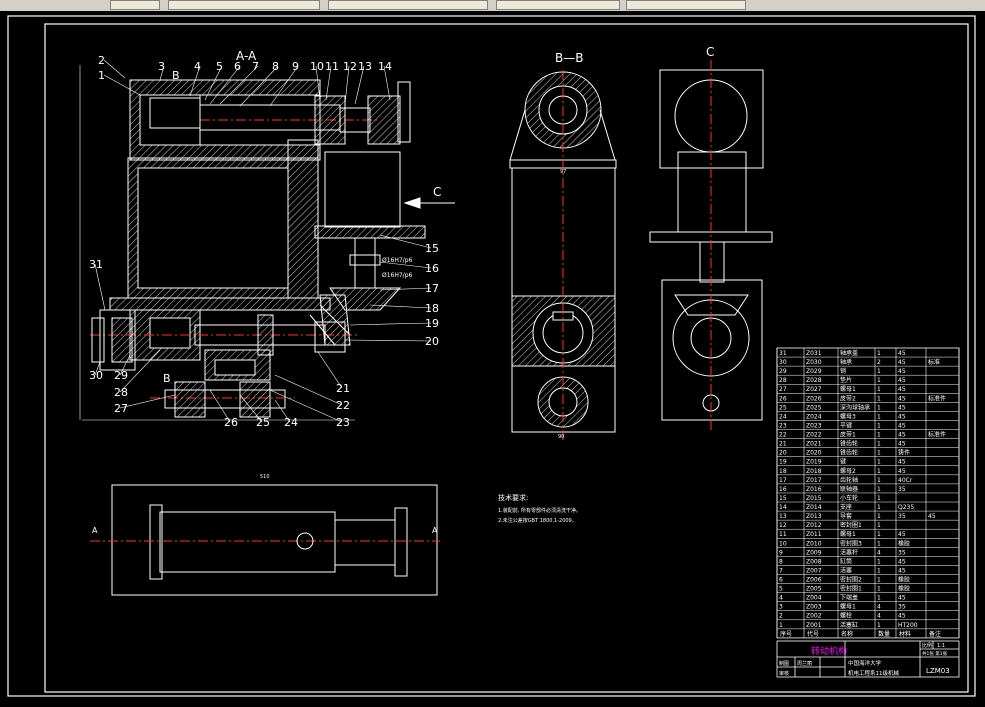  I want to click on ratio-label: 比例, so click(927, 645).